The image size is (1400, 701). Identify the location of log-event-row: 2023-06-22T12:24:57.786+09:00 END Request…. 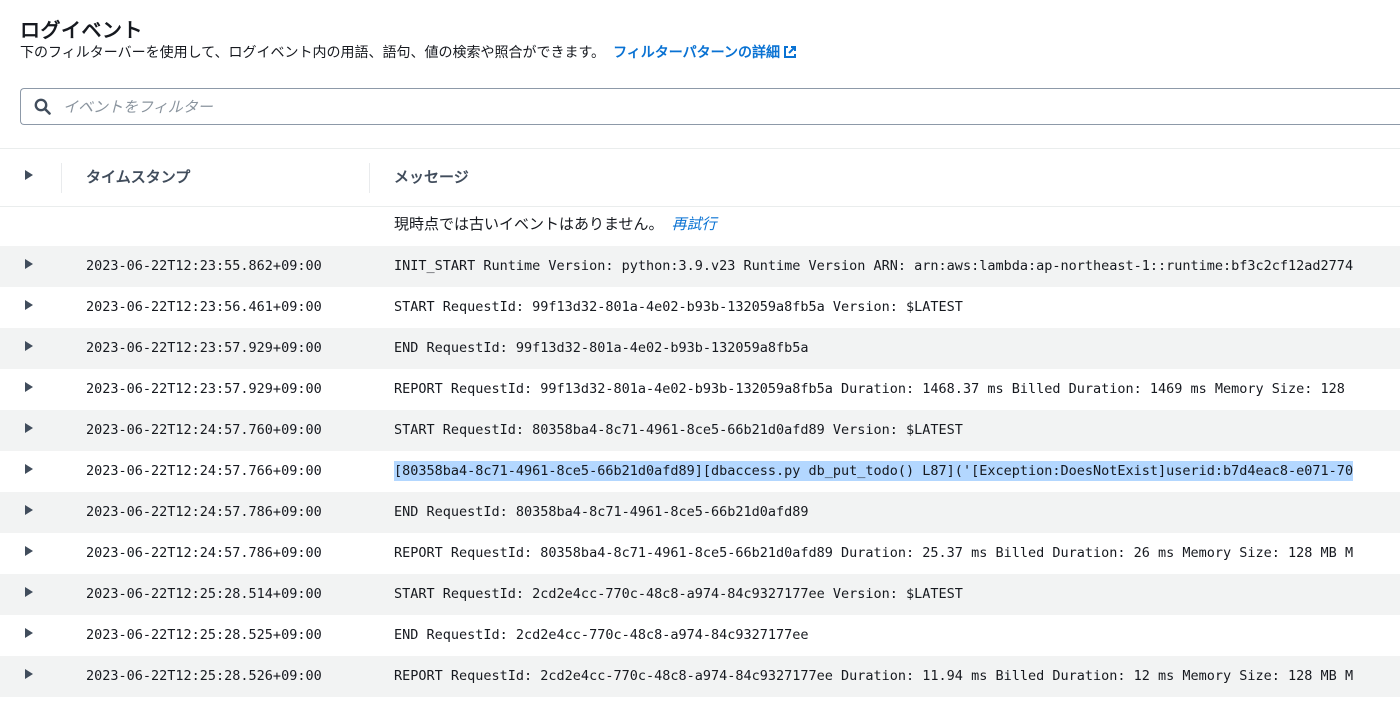
(700, 512).